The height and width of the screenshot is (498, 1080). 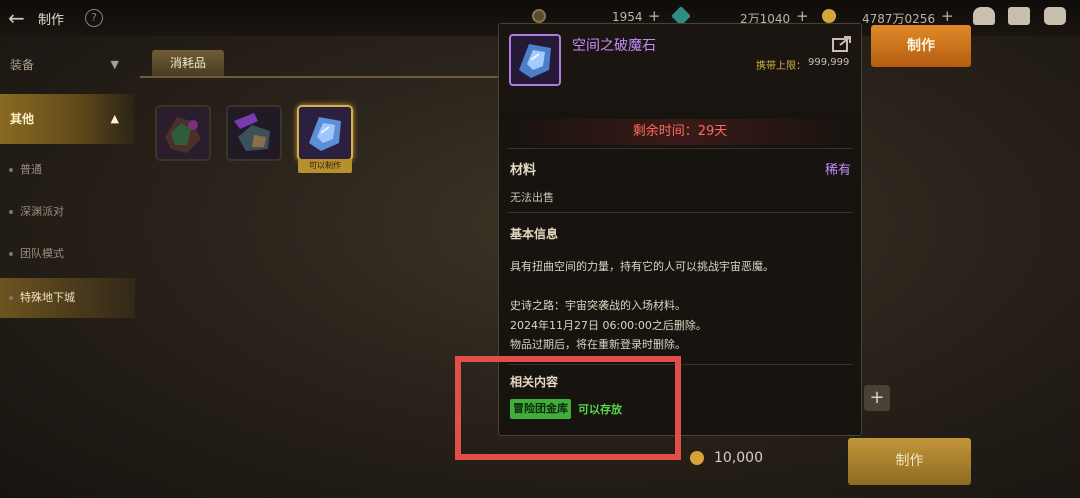 I want to click on carry-limit-value: 999,999, so click(x=829, y=62).